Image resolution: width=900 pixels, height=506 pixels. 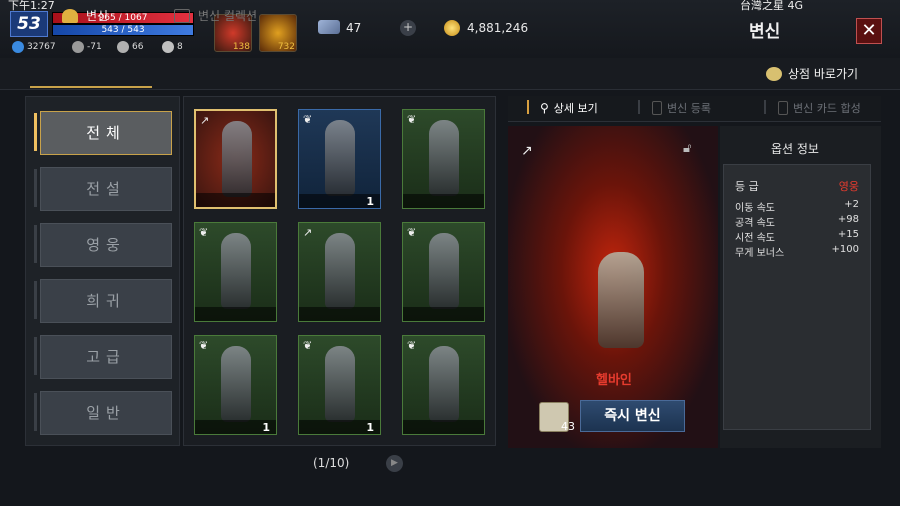 What do you see at coordinates (755, 208) in the screenshot?
I see `option-label: 이동 속도` at bounding box center [755, 208].